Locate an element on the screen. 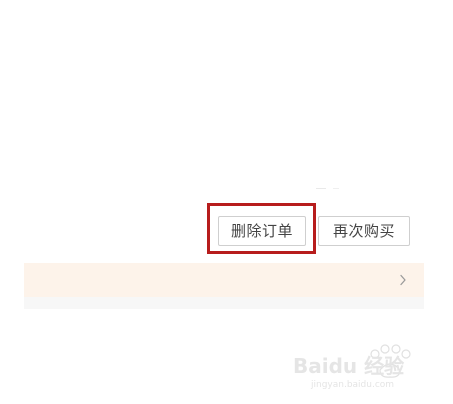  watermark-domain-text: jingyan.baidu.com is located at coordinates (352, 385).